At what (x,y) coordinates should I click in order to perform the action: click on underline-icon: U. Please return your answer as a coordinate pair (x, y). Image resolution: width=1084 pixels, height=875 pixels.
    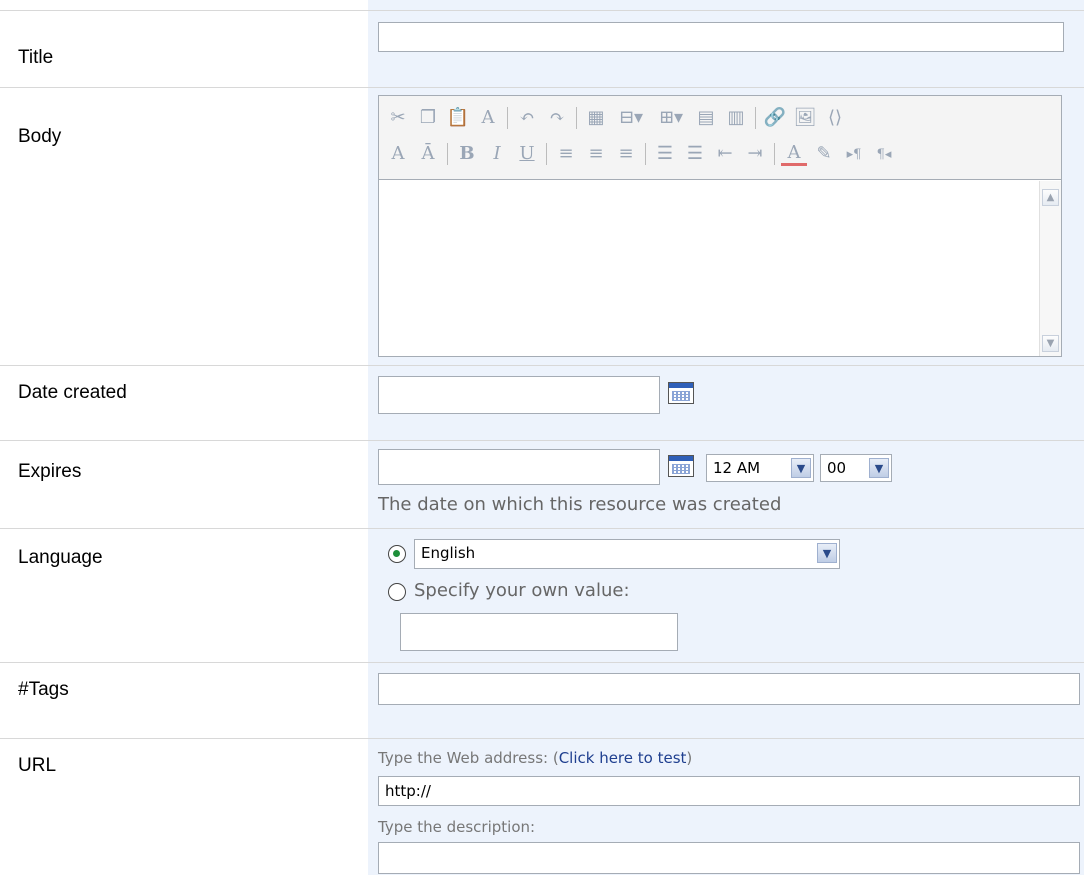
    Looking at the image, I should click on (527, 154).